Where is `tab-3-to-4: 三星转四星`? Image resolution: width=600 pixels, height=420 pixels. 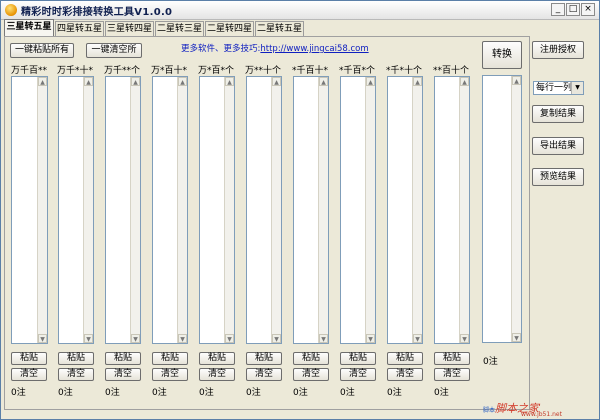 tab-3-to-4: 三星转四星 is located at coordinates (129, 28).